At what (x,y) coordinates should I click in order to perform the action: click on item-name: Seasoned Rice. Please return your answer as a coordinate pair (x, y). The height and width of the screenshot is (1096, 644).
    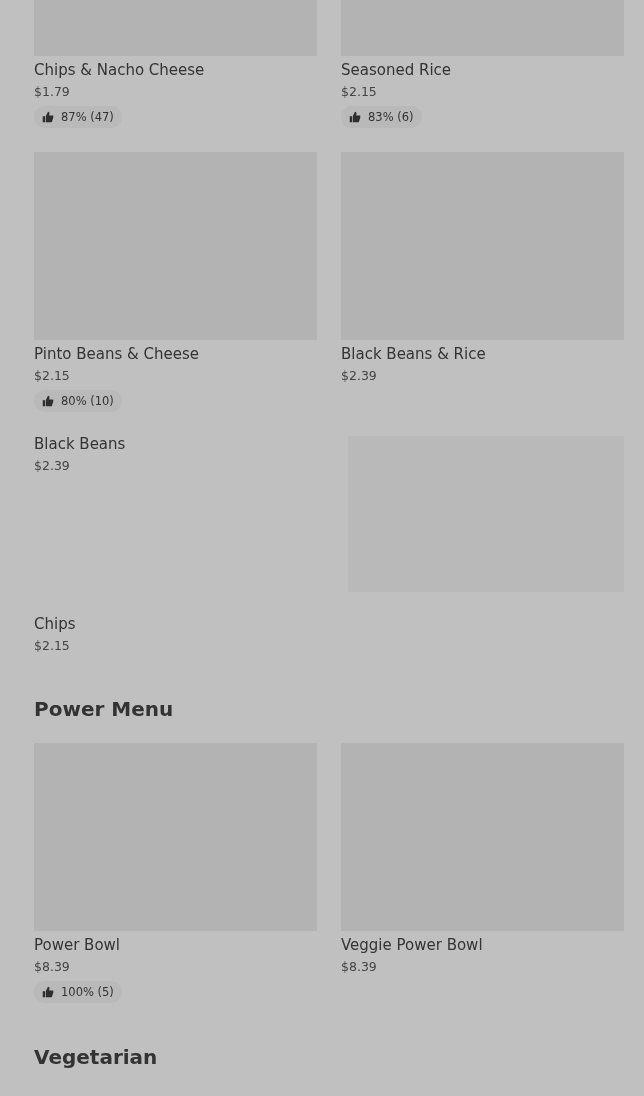
    Looking at the image, I should click on (396, 70).